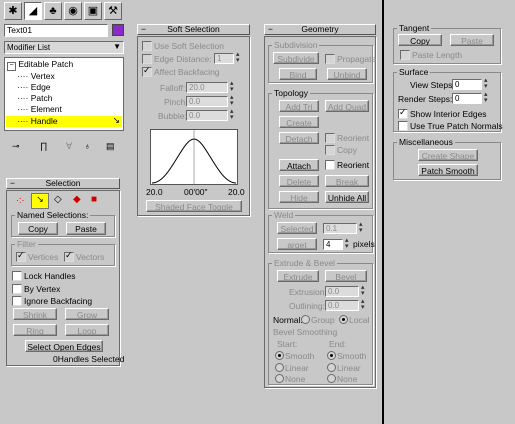 This screenshot has width=515, height=424. Describe the element at coordinates (147, 71) in the screenshot. I see `affect-backfacing-checkbox` at that location.